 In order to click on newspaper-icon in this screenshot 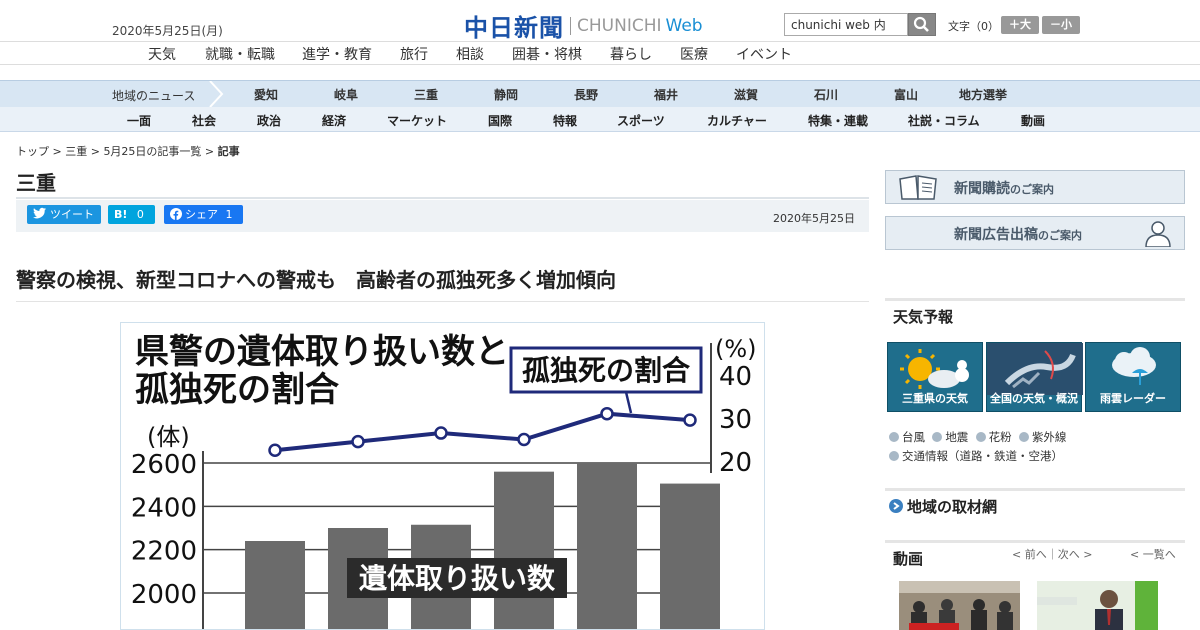, I will do `click(918, 187)`.